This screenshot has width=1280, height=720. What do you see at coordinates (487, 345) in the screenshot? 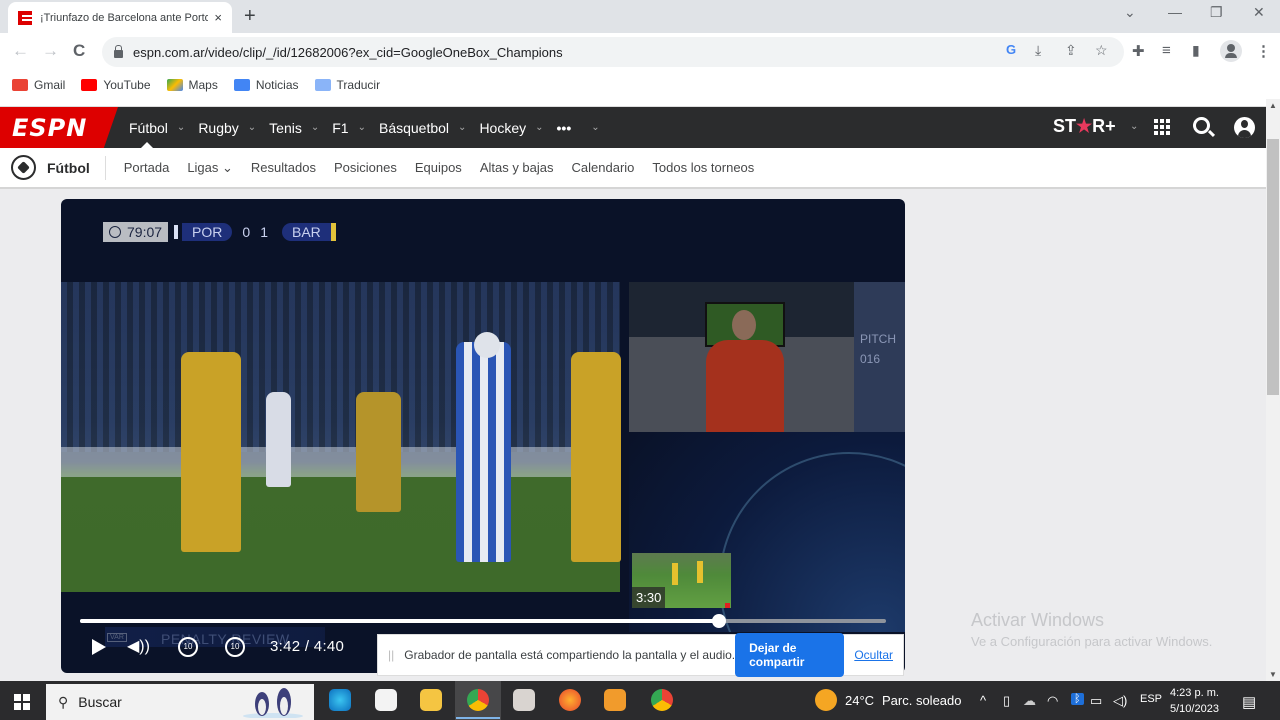
I see `football` at bounding box center [487, 345].